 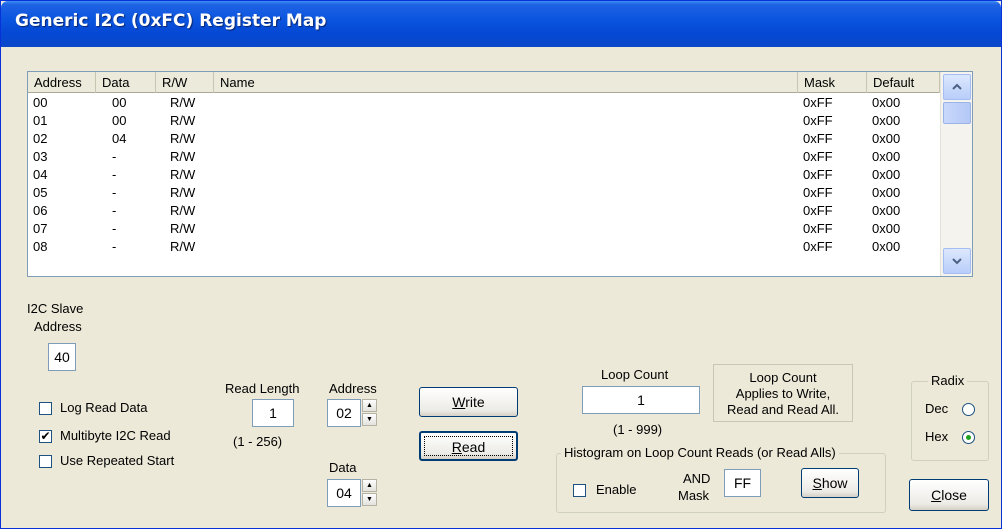 I want to click on data-up-button: ▲, so click(x=369, y=485).